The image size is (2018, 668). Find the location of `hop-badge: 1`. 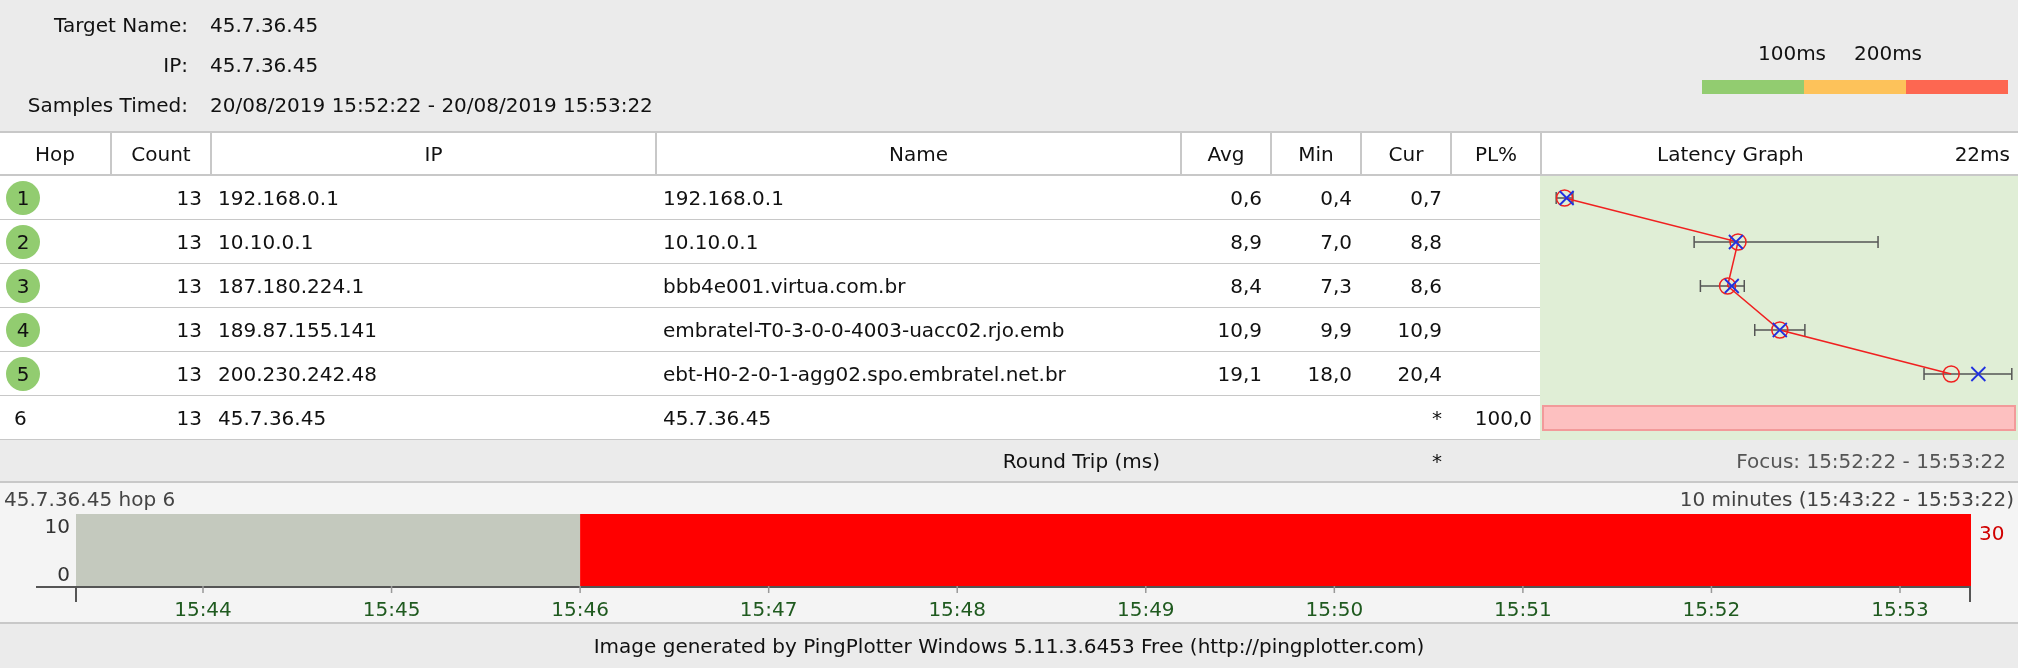

hop-badge: 1 is located at coordinates (23, 197).